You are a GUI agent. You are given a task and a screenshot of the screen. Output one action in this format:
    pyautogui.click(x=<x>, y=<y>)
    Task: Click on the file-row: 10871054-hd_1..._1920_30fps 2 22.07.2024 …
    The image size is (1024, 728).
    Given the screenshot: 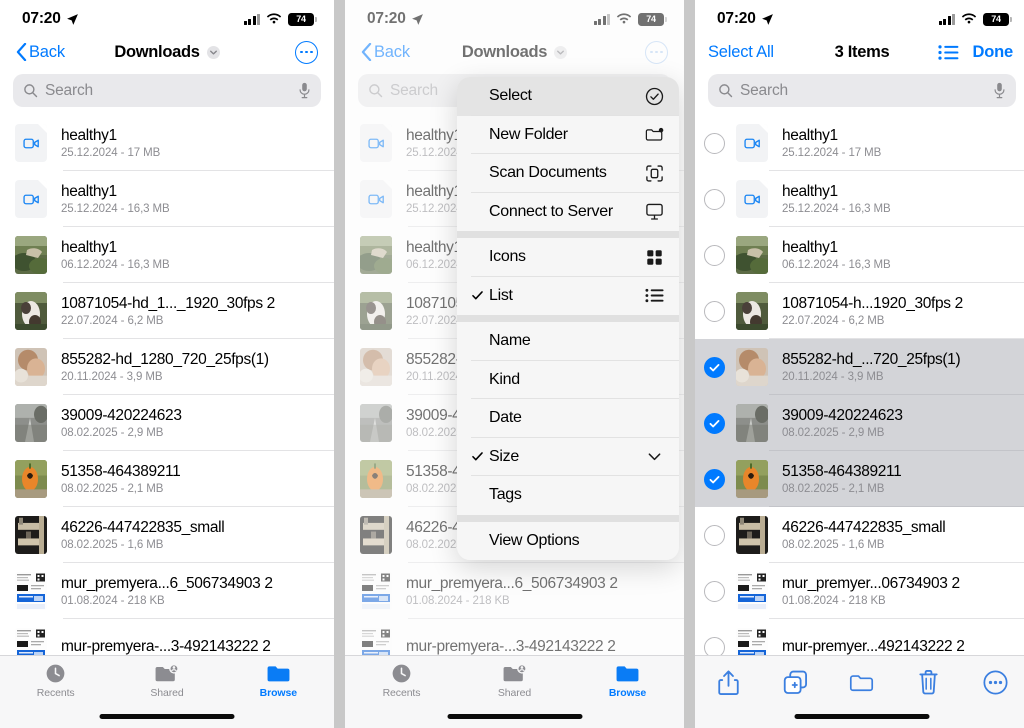 What is the action you would take?
    pyautogui.click(x=167, y=311)
    